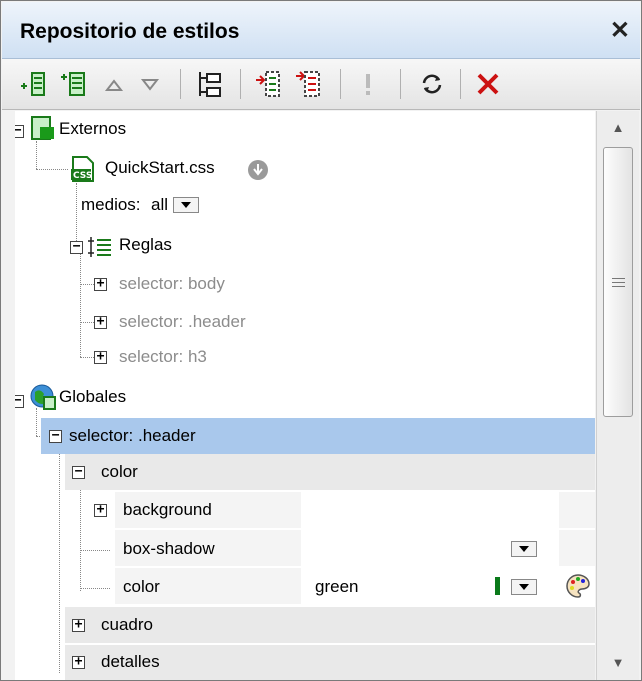 The height and width of the screenshot is (681, 642). What do you see at coordinates (100, 322) in the screenshot?
I see `expand-selector-header-toggle: +` at bounding box center [100, 322].